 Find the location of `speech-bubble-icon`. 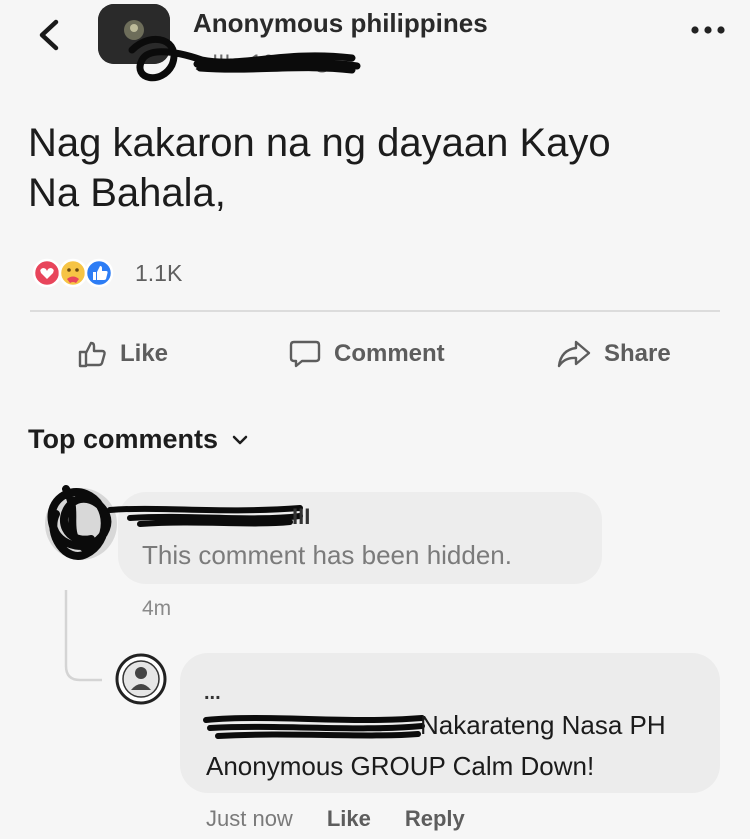

speech-bubble-icon is located at coordinates (305, 354).